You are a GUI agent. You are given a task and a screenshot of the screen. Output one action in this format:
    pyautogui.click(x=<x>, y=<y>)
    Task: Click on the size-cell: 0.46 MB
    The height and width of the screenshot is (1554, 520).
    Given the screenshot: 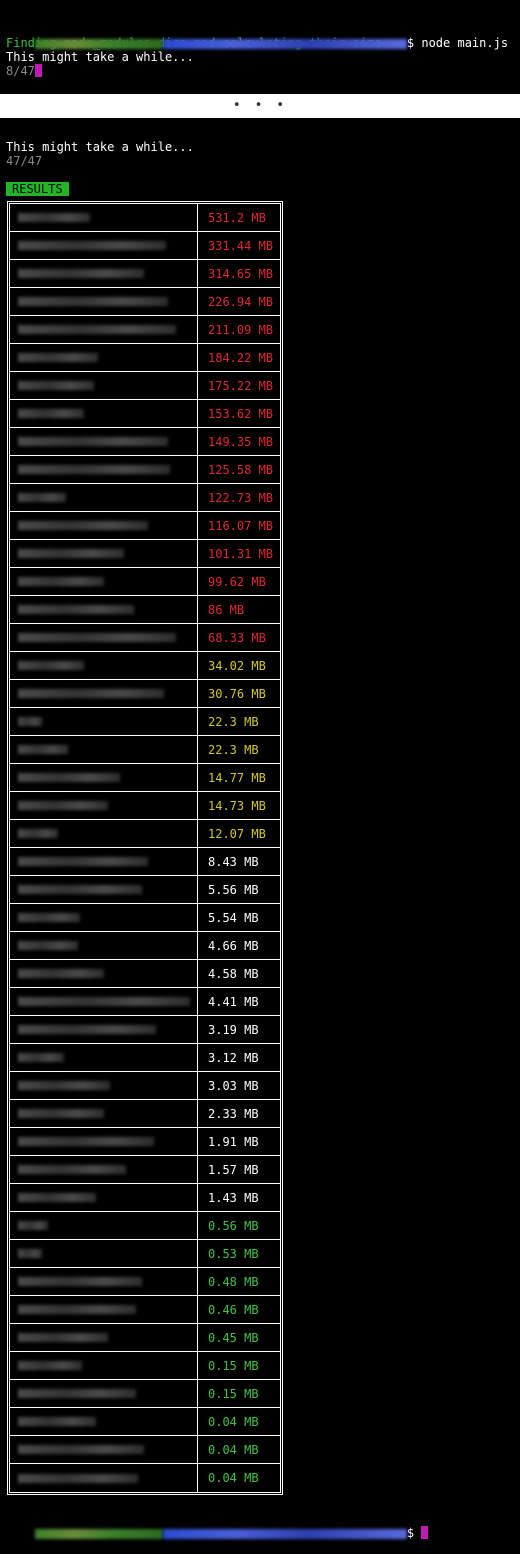 What is the action you would take?
    pyautogui.click(x=233, y=1309)
    